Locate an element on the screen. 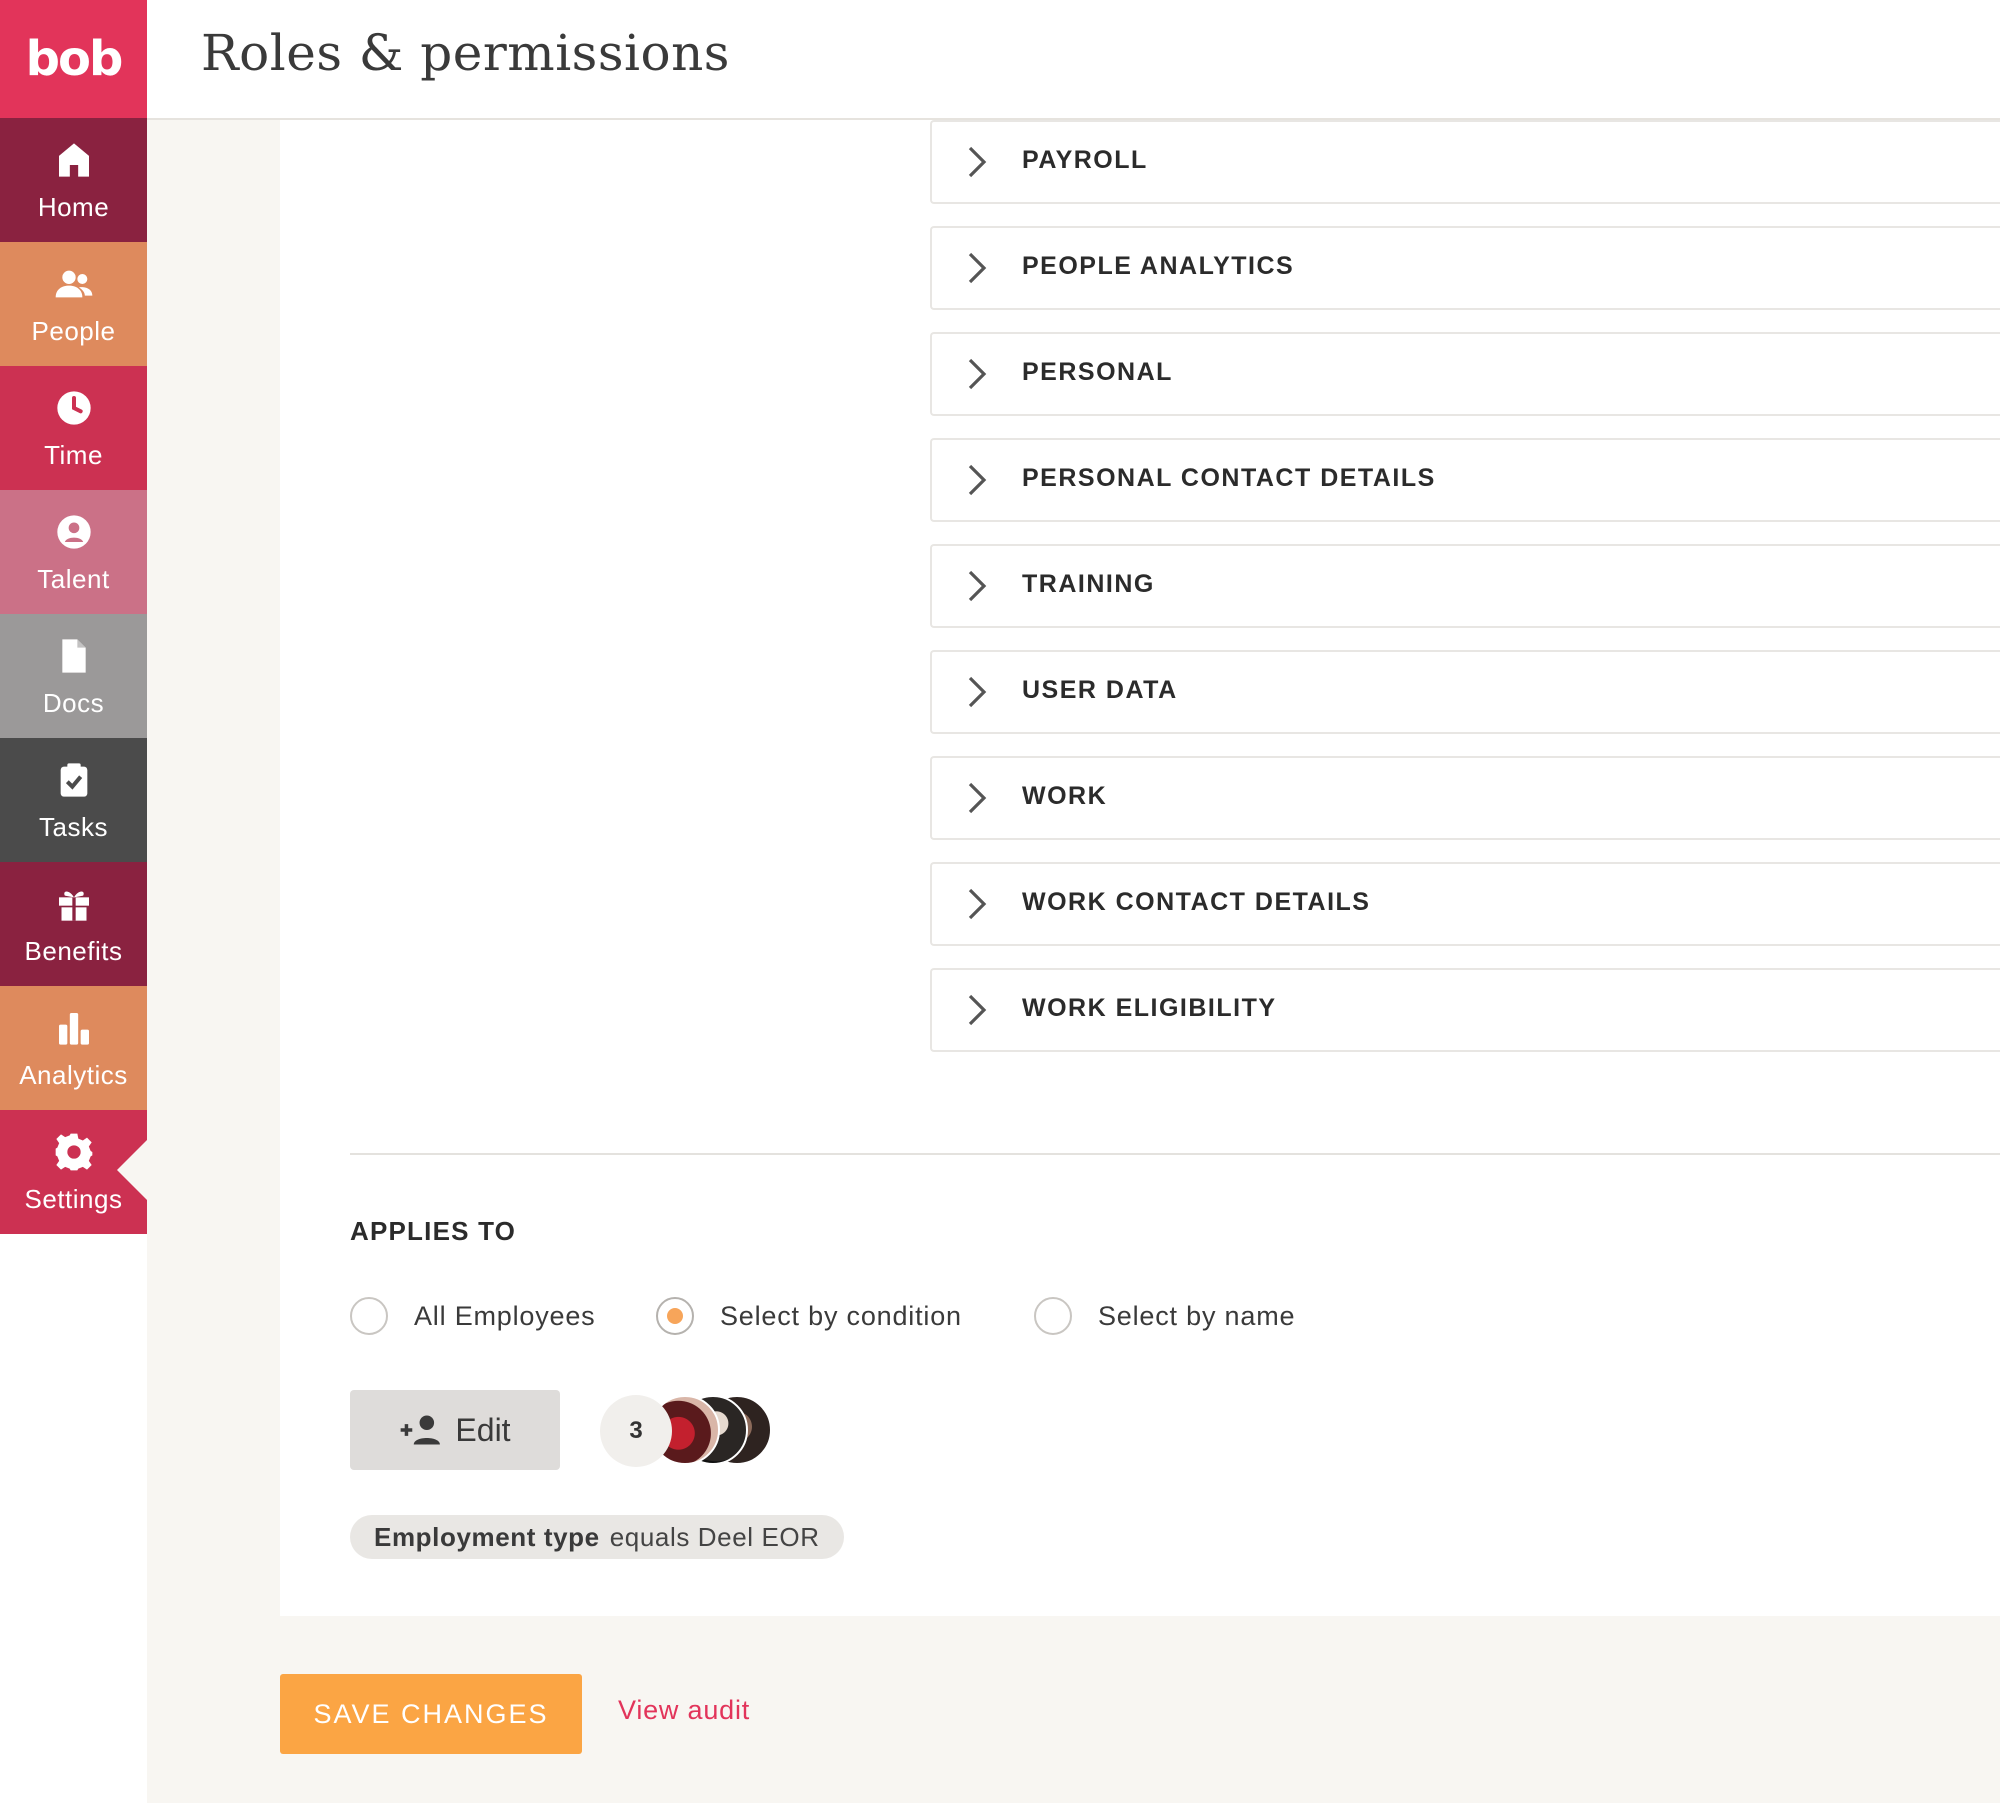  section-label: USER DATA is located at coordinates (1100, 690).